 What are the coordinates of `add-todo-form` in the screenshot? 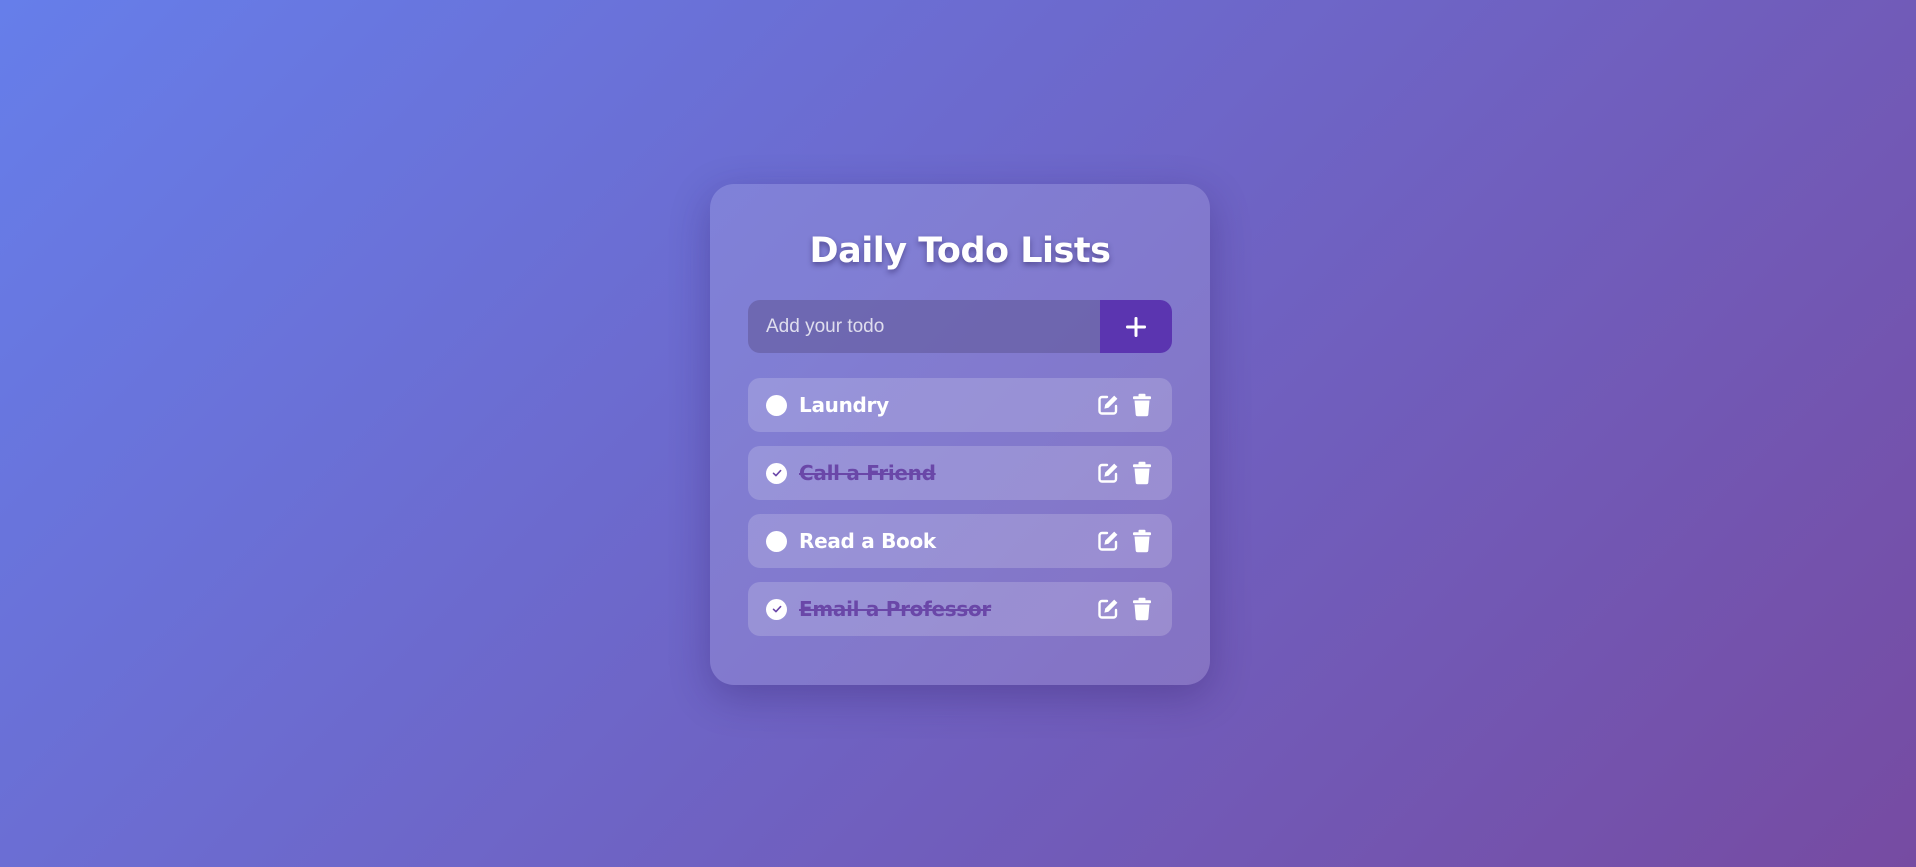 It's located at (960, 326).